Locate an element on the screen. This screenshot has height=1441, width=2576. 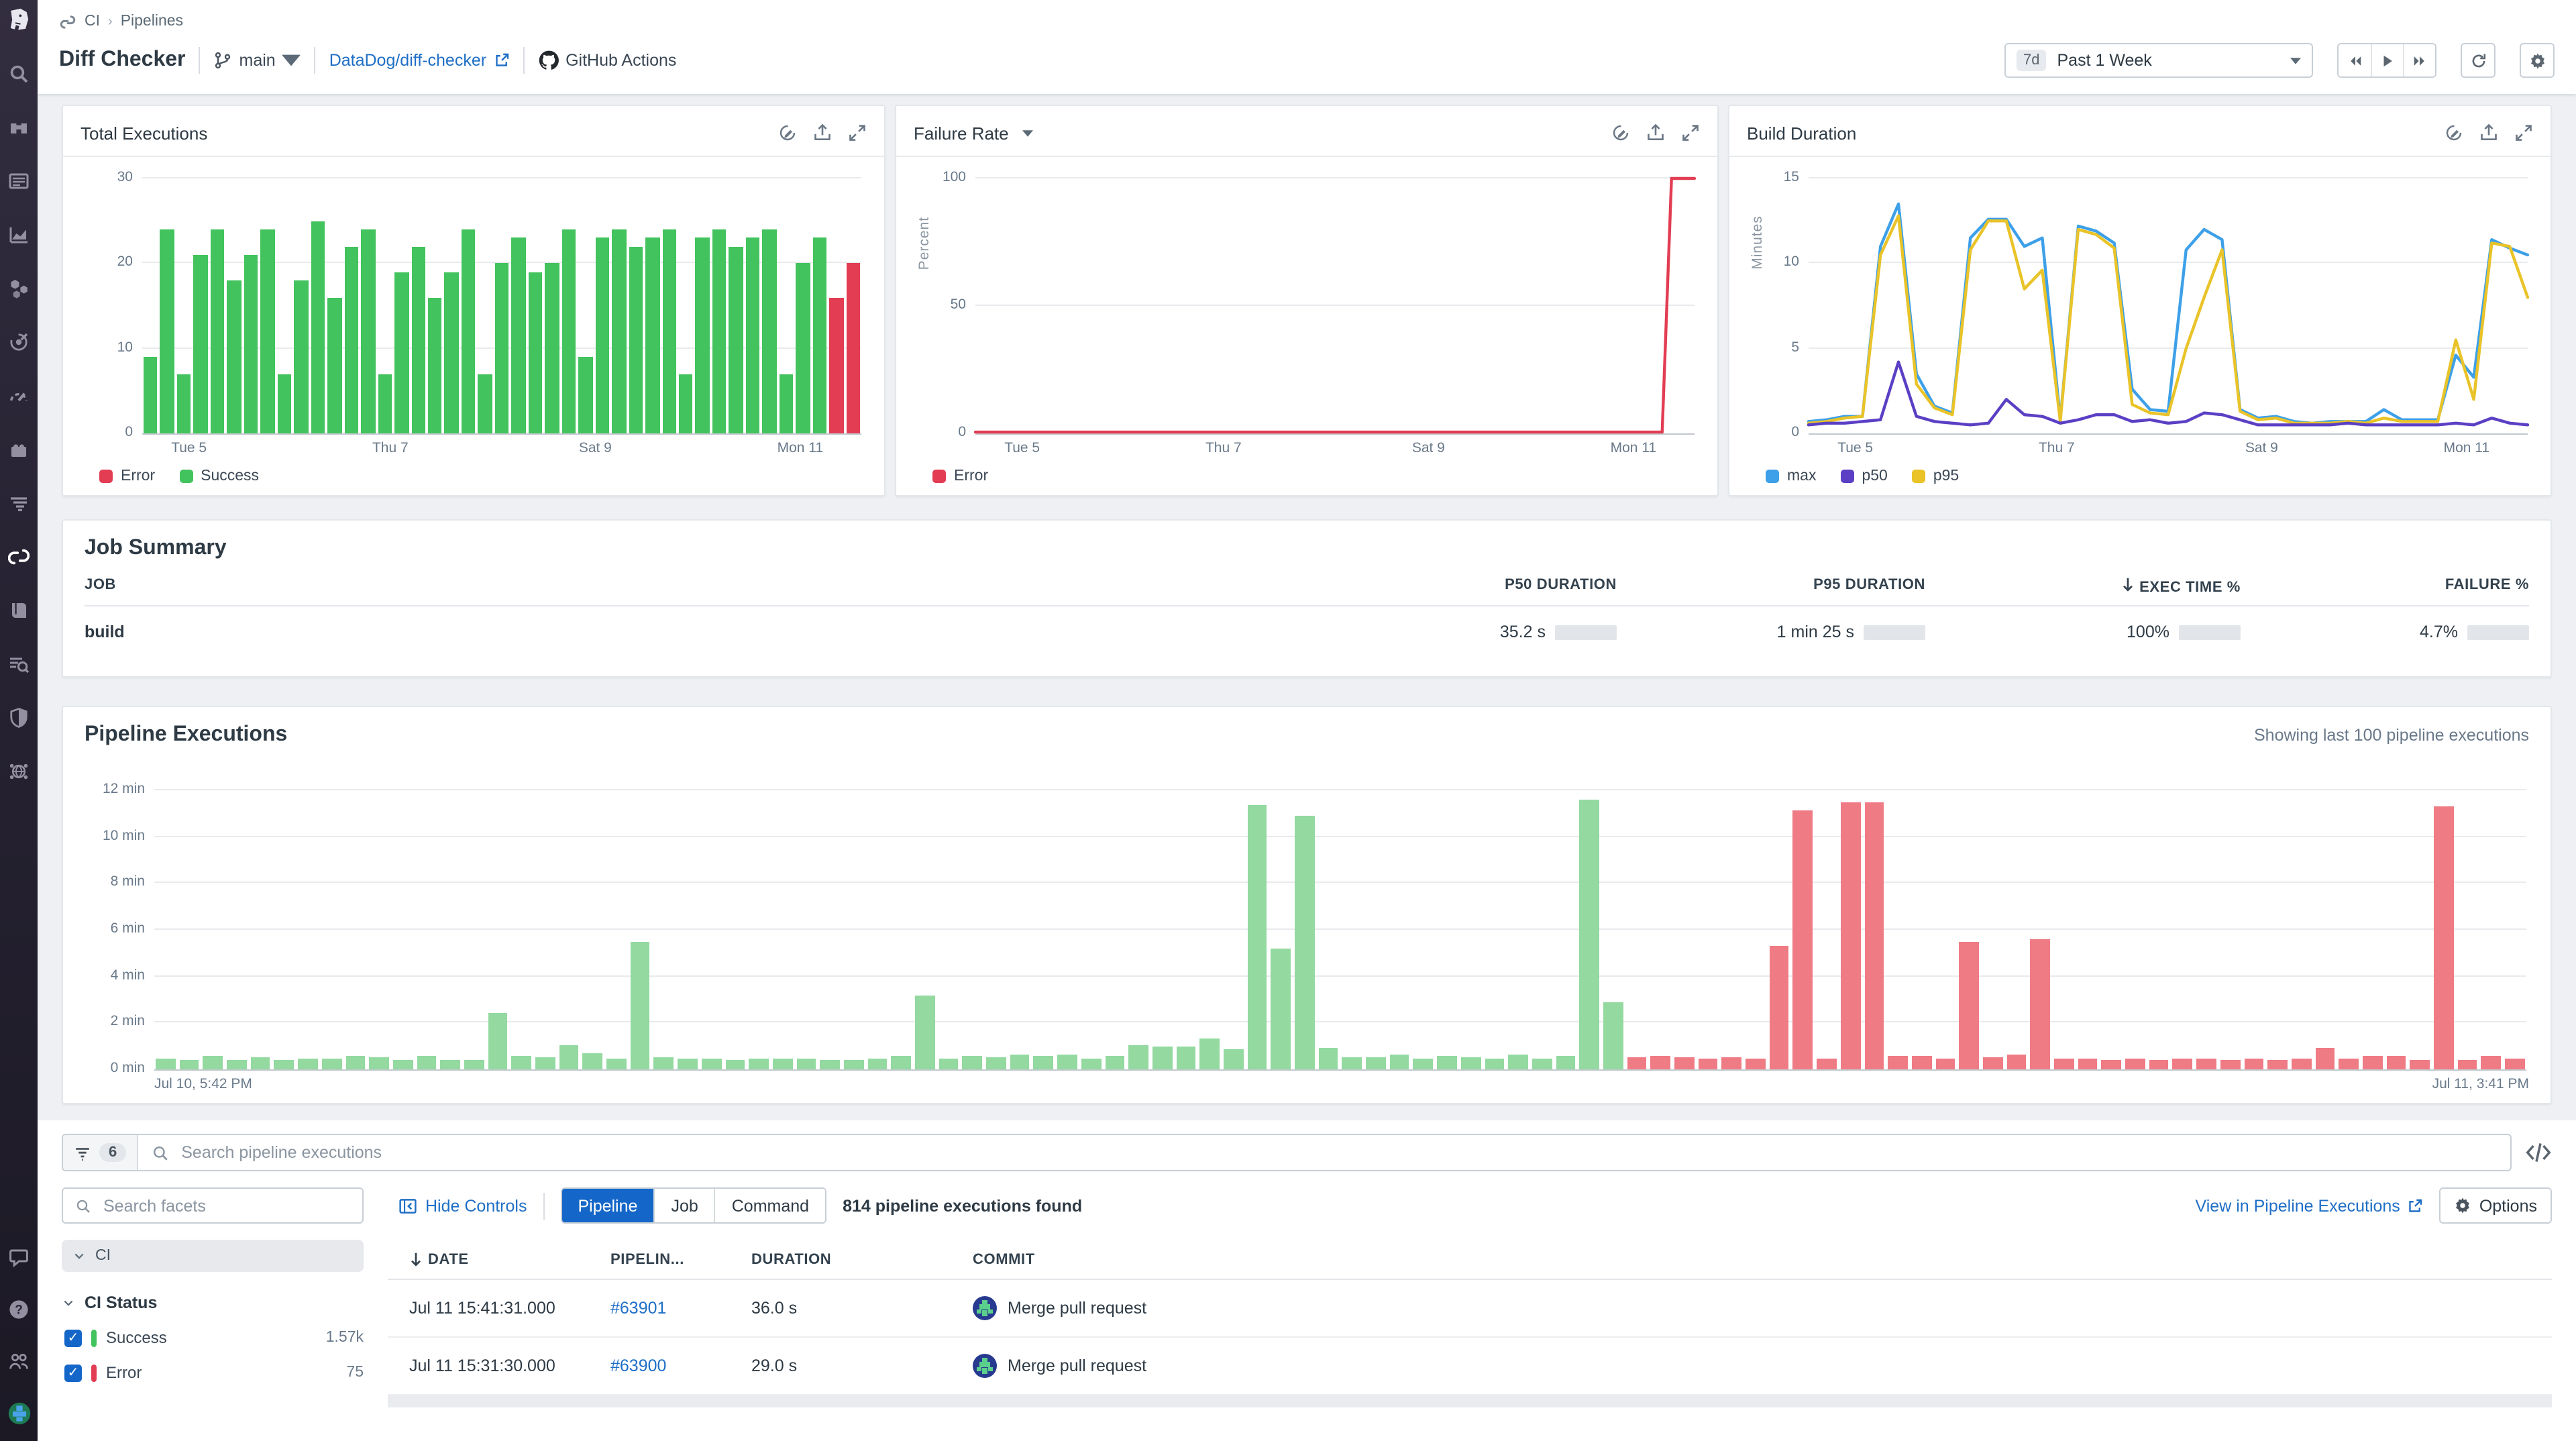
edit-query-icon is located at coordinates (1620, 132).